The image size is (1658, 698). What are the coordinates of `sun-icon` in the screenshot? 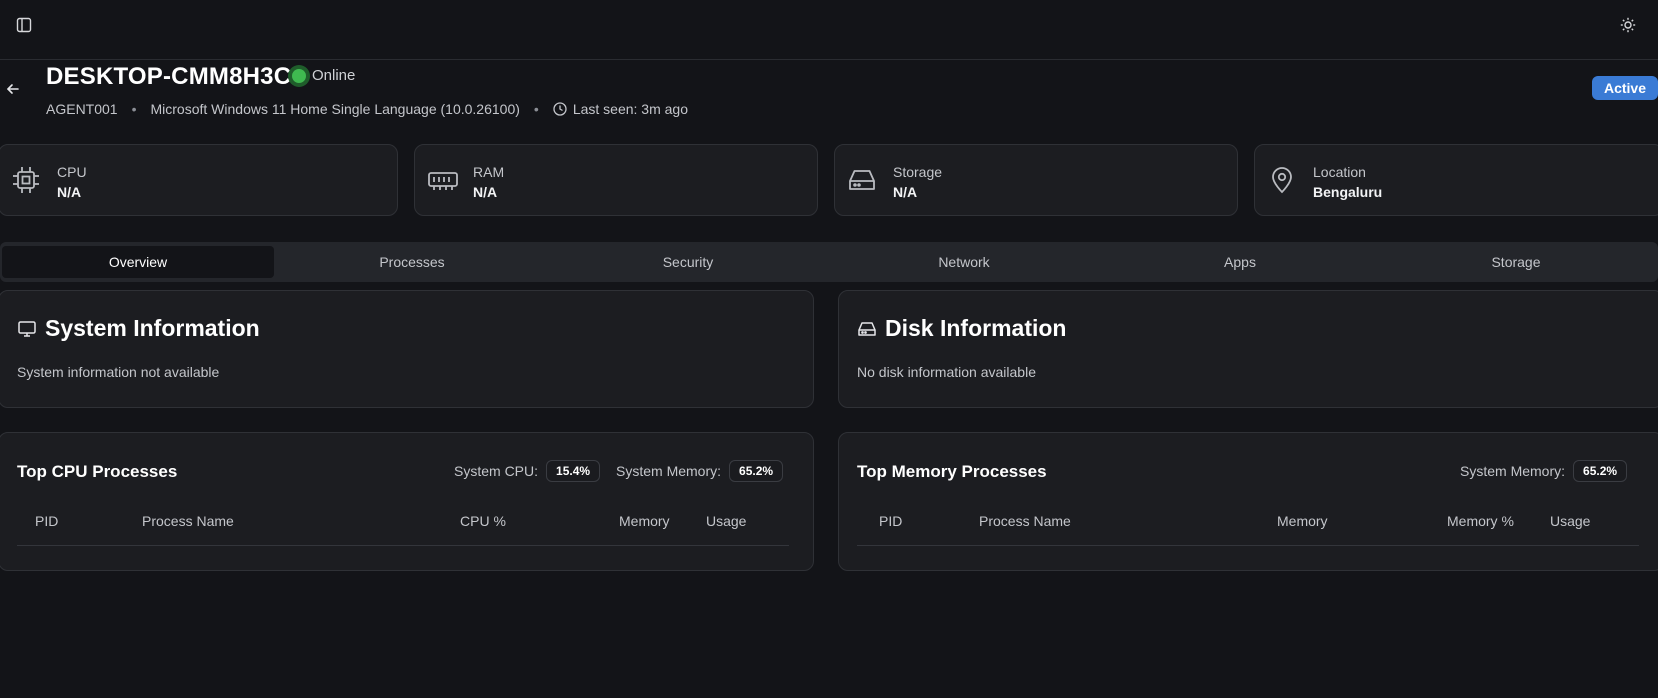 It's located at (1628, 25).